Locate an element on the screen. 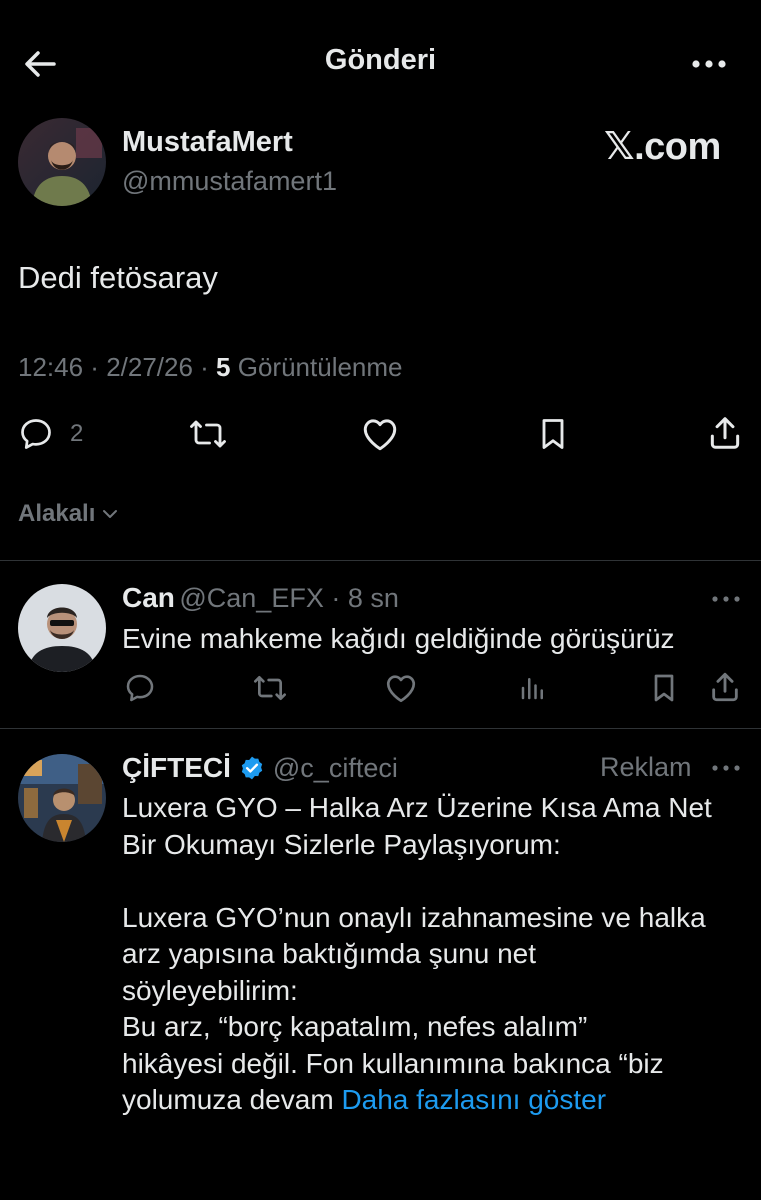  reply-button: 2 is located at coordinates (50, 434).